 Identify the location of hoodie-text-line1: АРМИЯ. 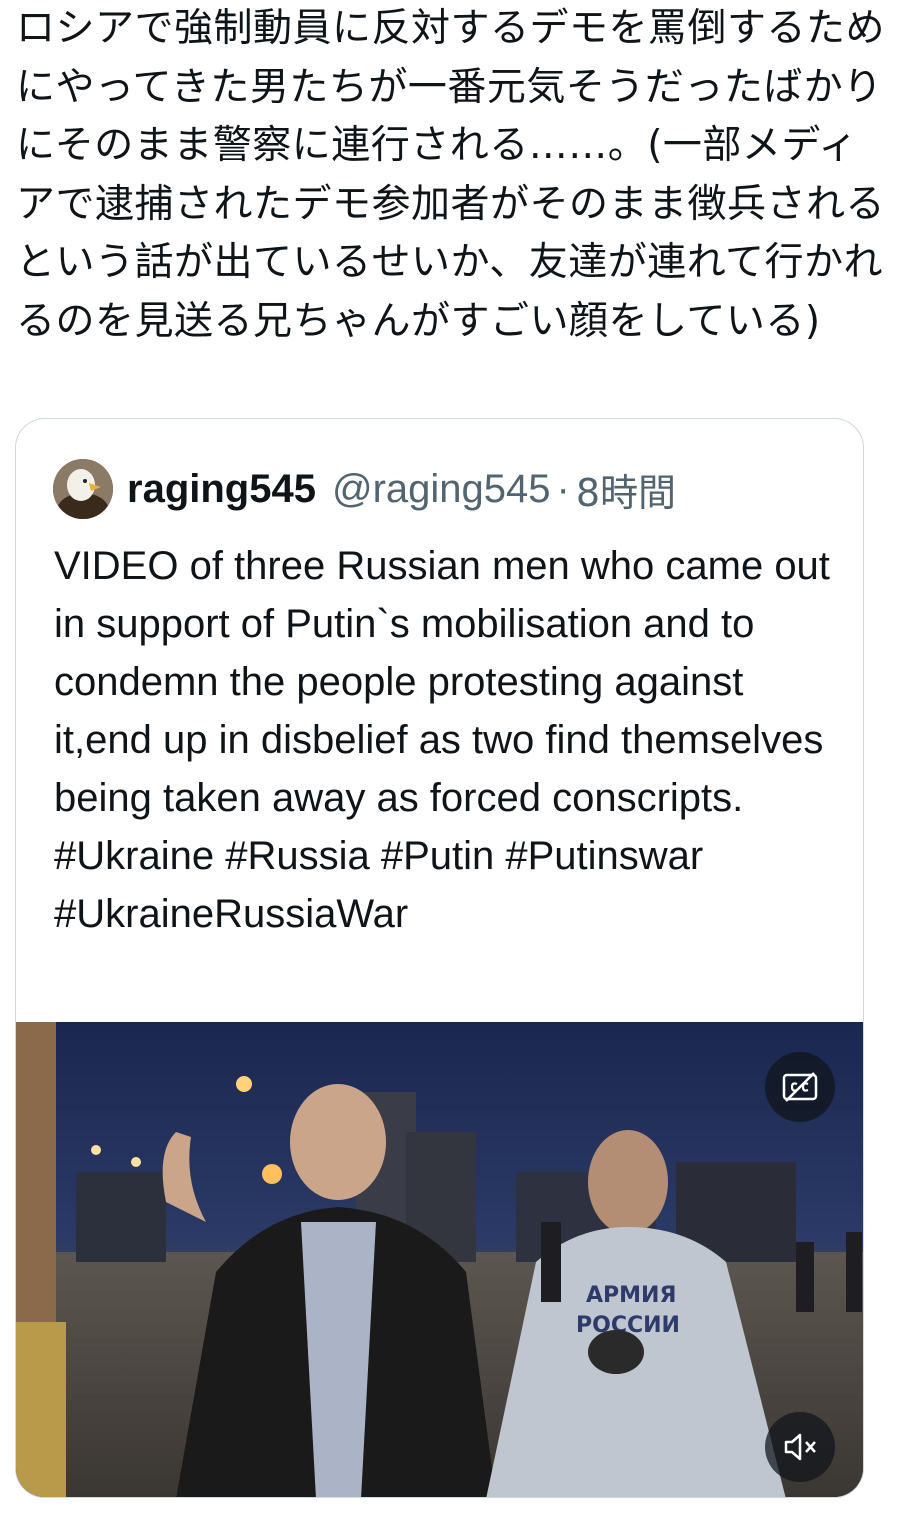
(631, 1295).